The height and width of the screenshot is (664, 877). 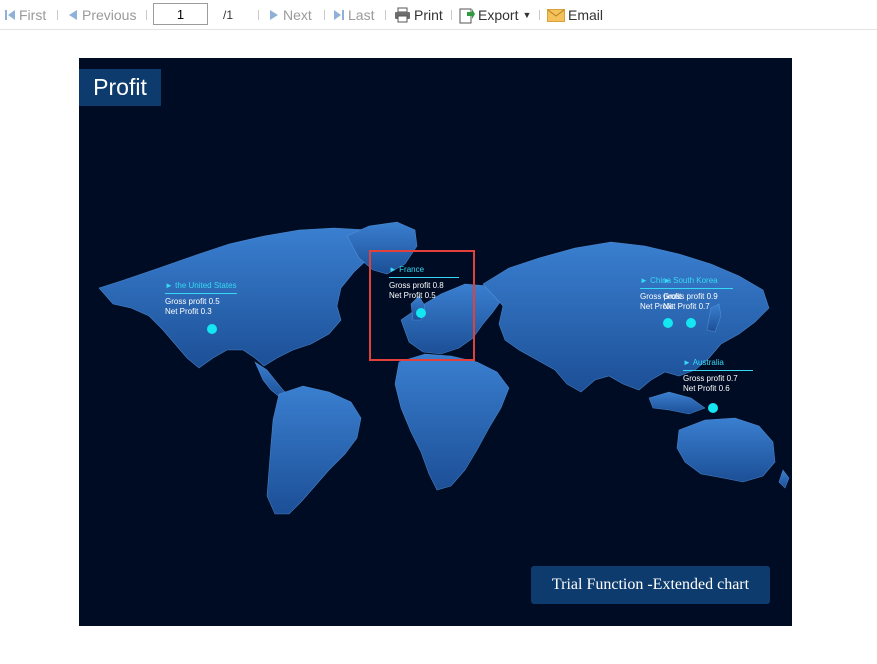 I want to click on africa-shape, so click(x=452, y=422).